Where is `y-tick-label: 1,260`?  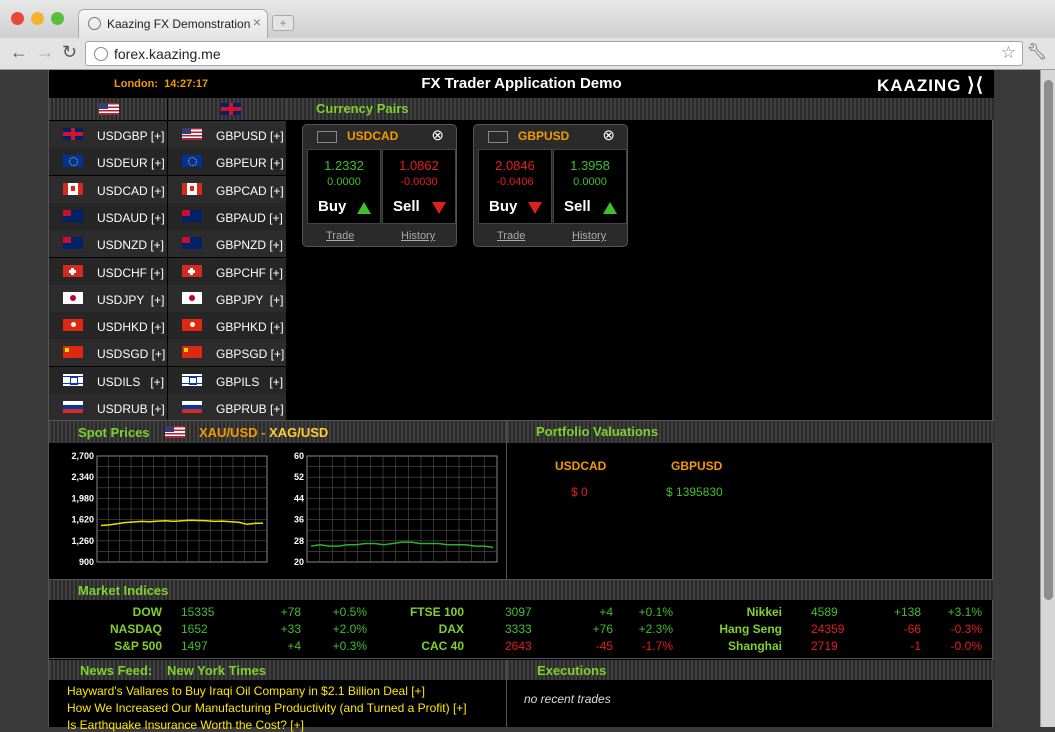
y-tick-label: 1,260 is located at coordinates (82, 541).